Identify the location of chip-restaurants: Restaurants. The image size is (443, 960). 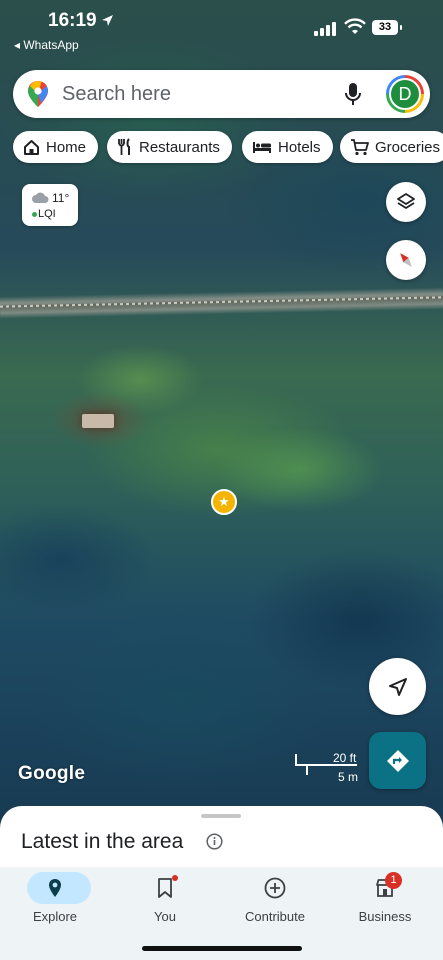
(169, 147).